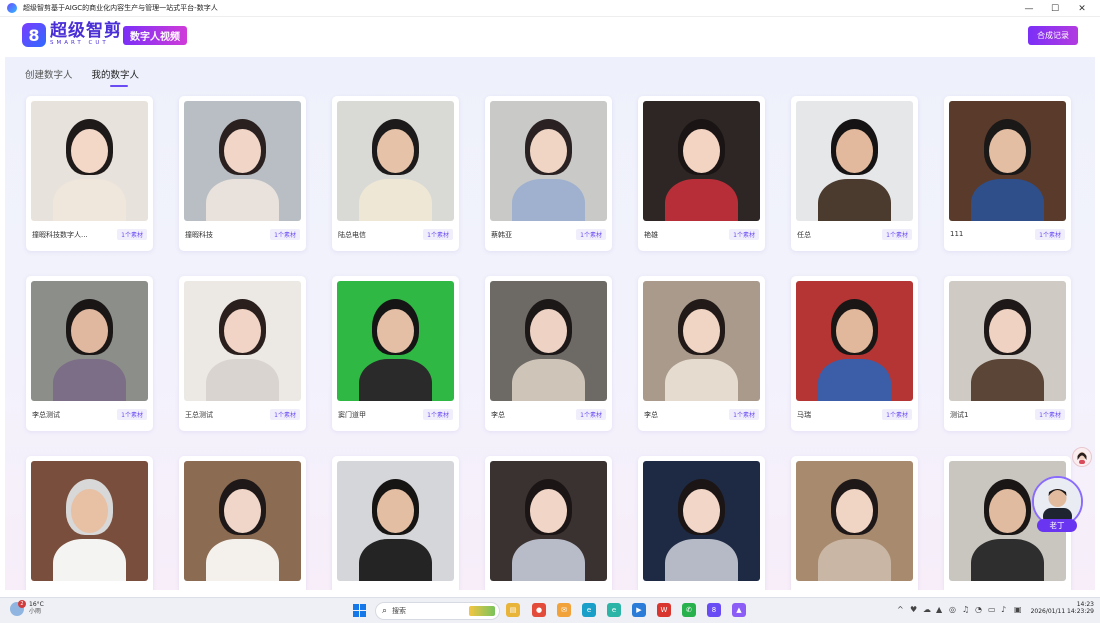  Describe the element at coordinates (399, 611) in the screenshot. I see `search-placeholder: 搜索` at that location.